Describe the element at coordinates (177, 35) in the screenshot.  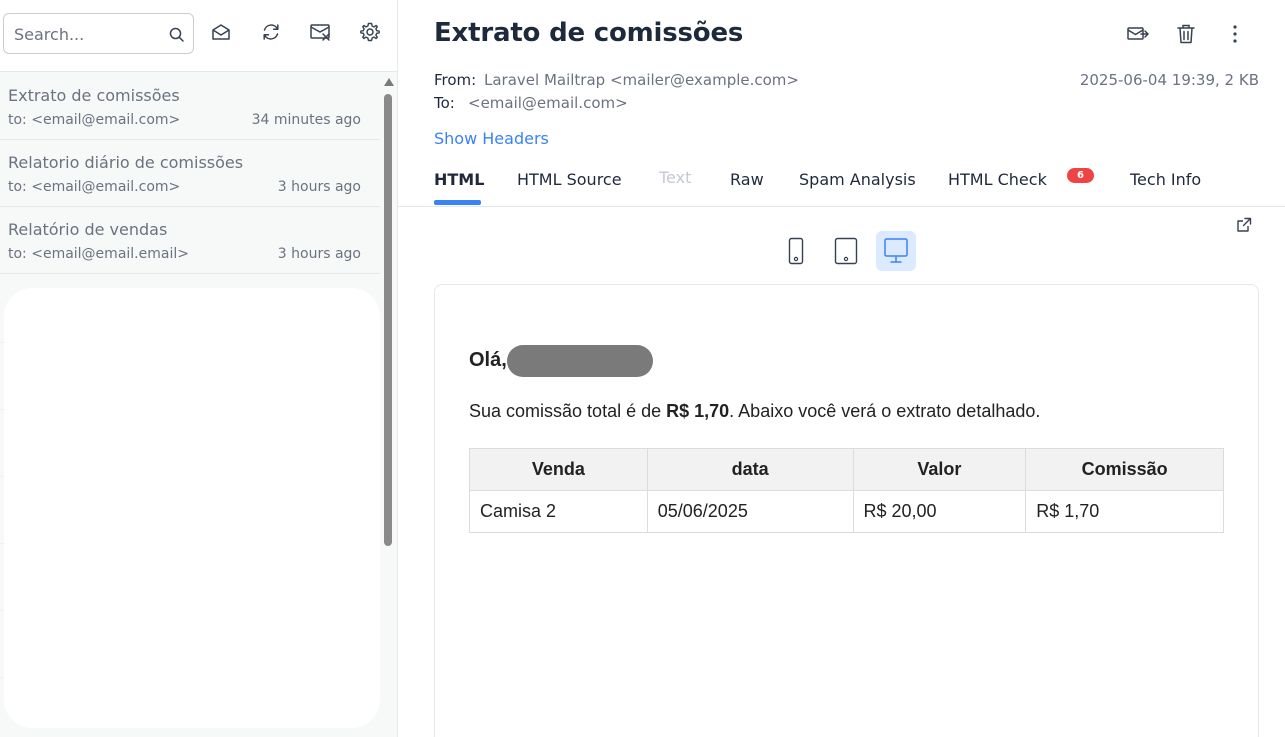
I see `search-icon` at that location.